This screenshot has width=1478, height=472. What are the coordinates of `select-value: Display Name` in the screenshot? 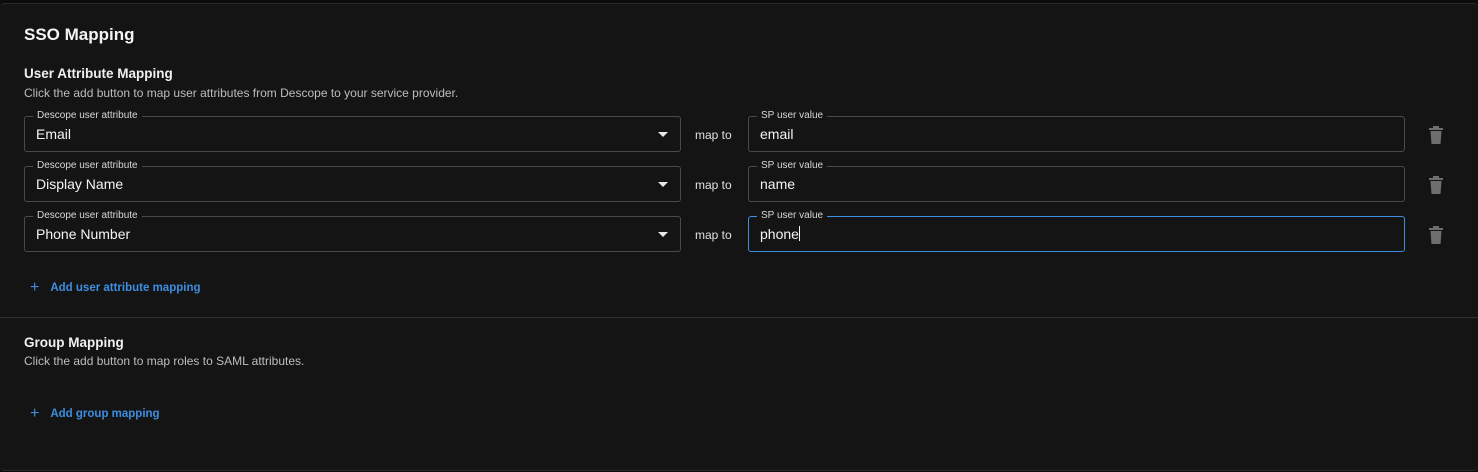 It's located at (80, 184).